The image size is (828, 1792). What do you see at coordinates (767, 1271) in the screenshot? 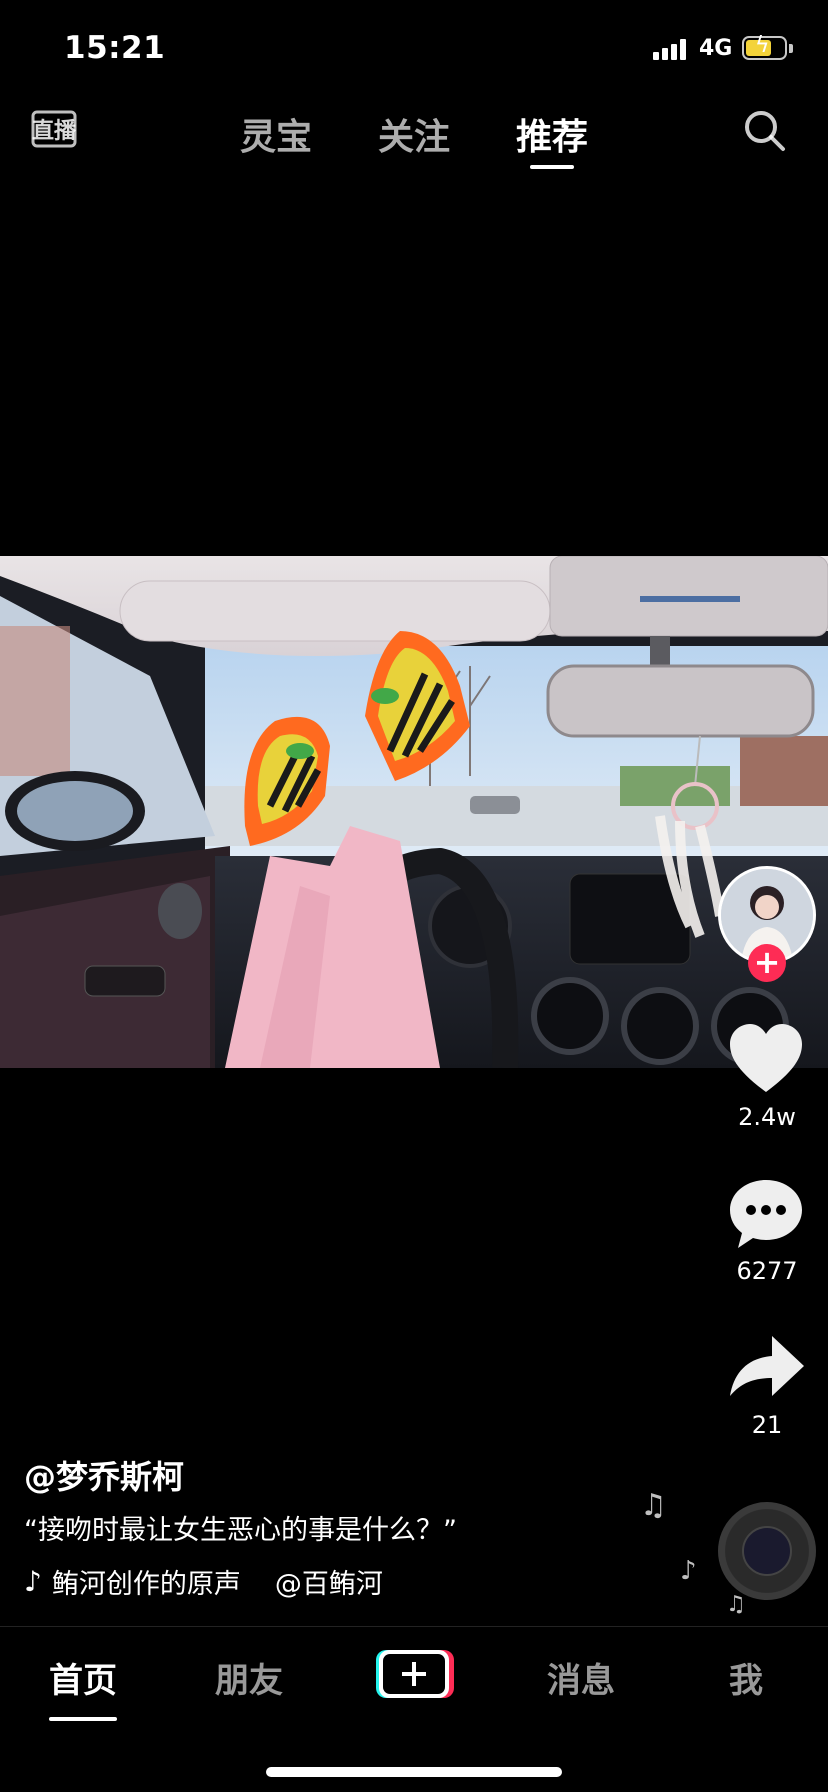
I see `comment-count: 6277` at bounding box center [767, 1271].